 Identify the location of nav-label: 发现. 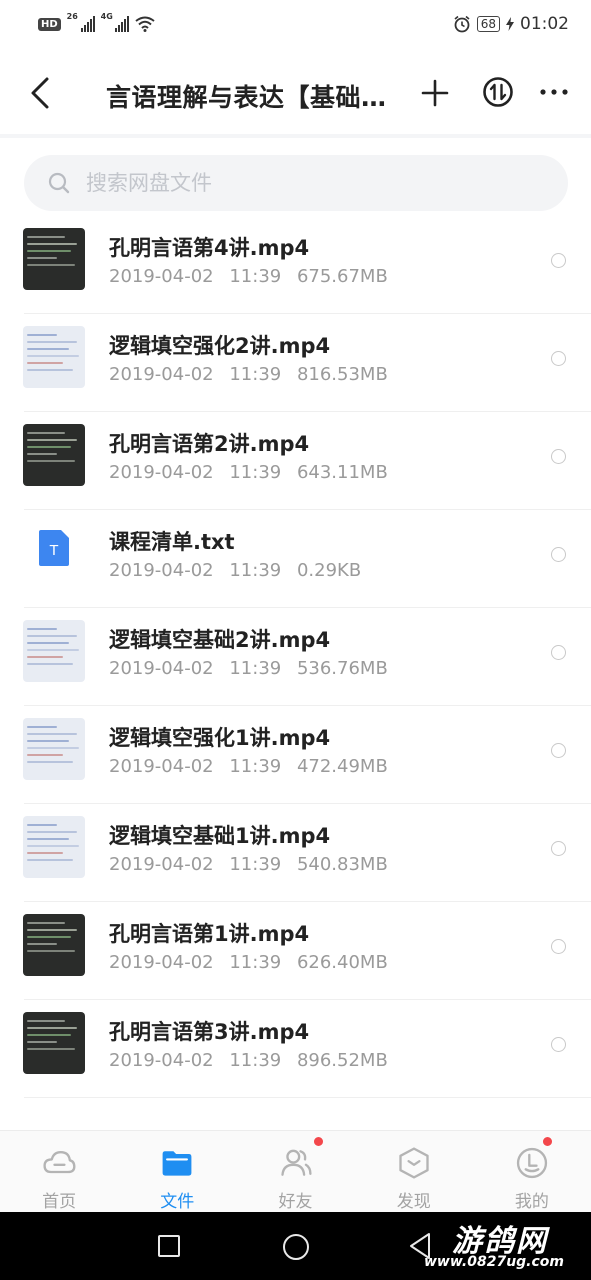
(413, 1202).